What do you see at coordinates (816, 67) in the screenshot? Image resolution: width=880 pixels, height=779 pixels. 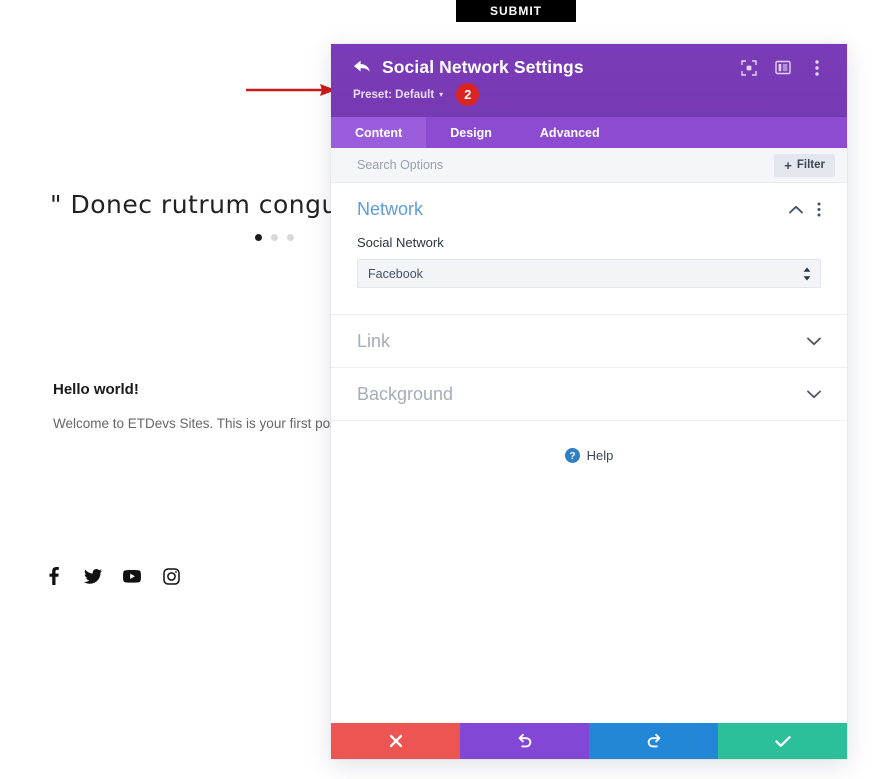 I see `more-options-icon` at bounding box center [816, 67].